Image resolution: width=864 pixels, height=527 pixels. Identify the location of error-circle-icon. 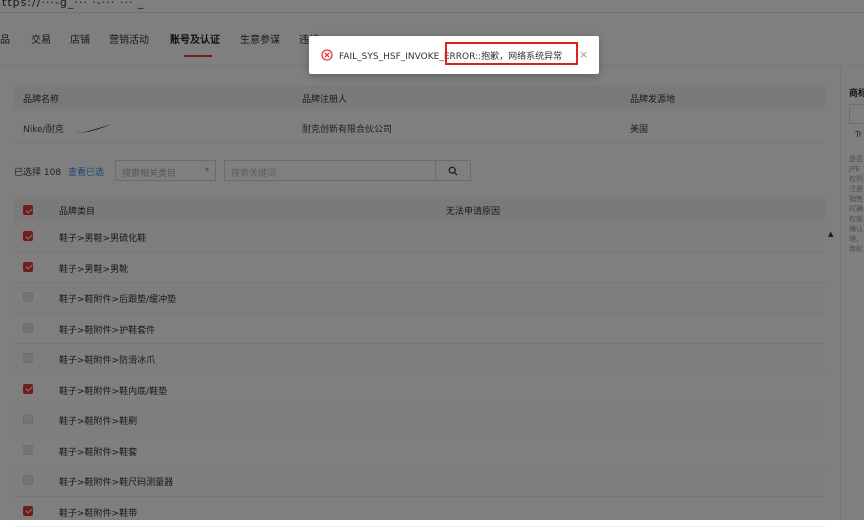
(327, 55).